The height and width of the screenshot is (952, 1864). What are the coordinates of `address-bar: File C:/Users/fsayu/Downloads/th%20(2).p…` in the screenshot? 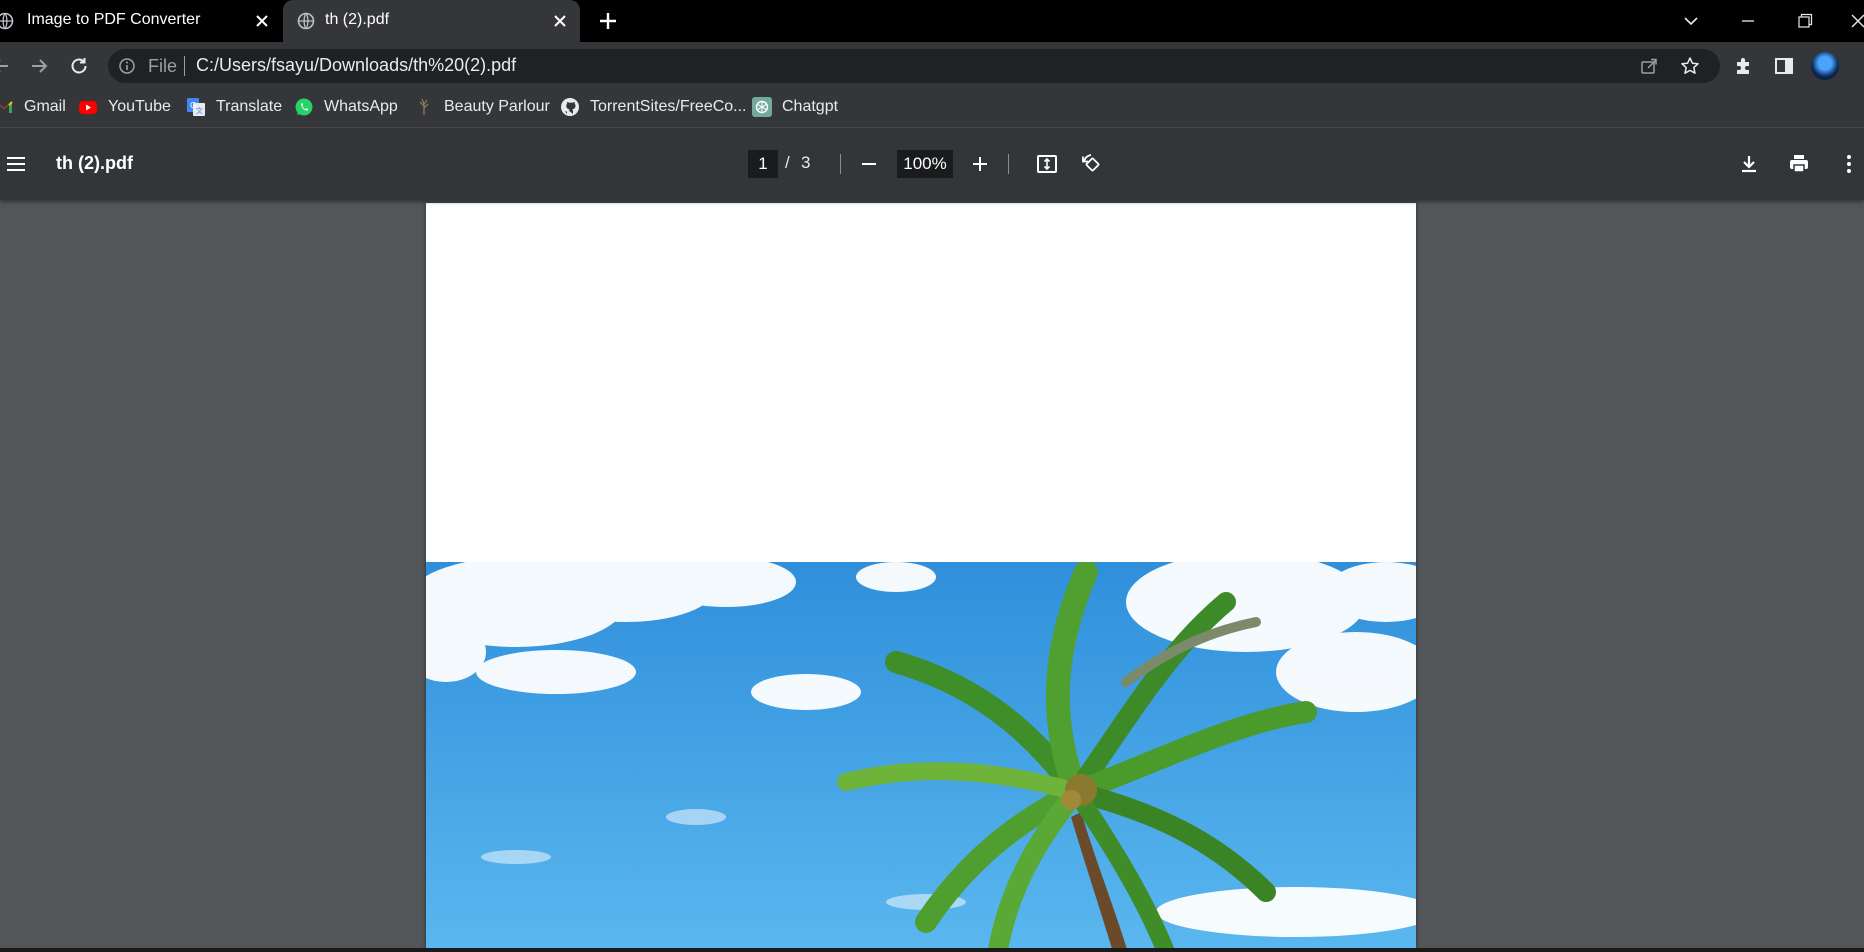 It's located at (914, 66).